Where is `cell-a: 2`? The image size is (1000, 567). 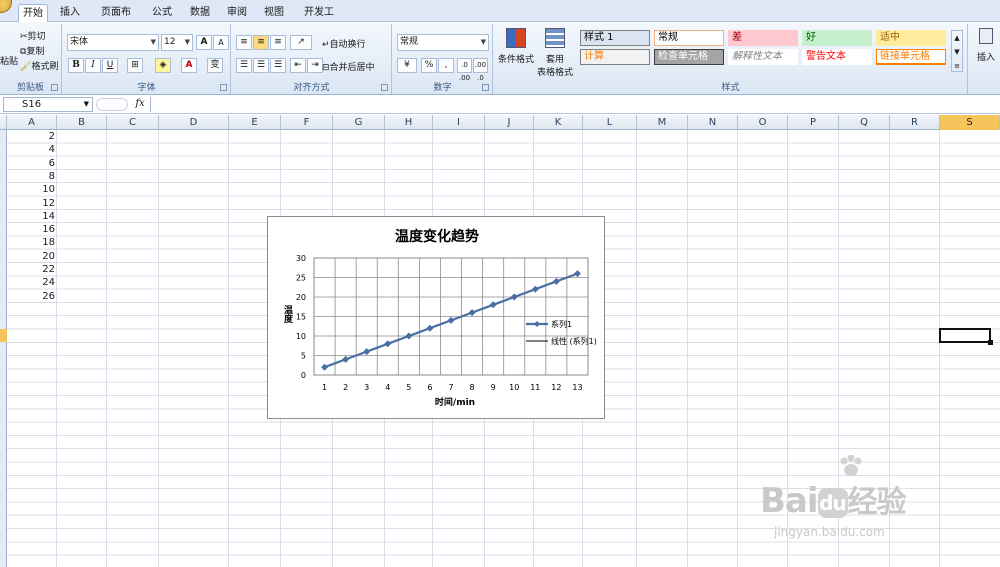
cell-a: 2 is located at coordinates (32, 136).